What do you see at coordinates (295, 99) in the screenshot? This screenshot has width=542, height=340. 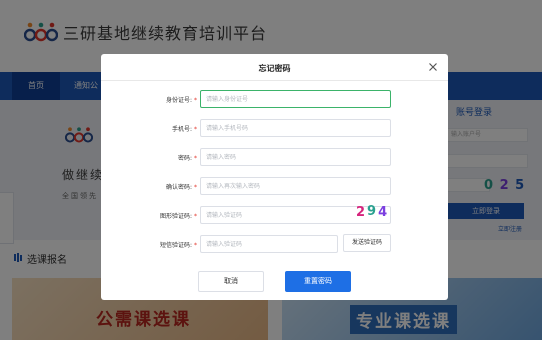 I see `id-number-input` at bounding box center [295, 99].